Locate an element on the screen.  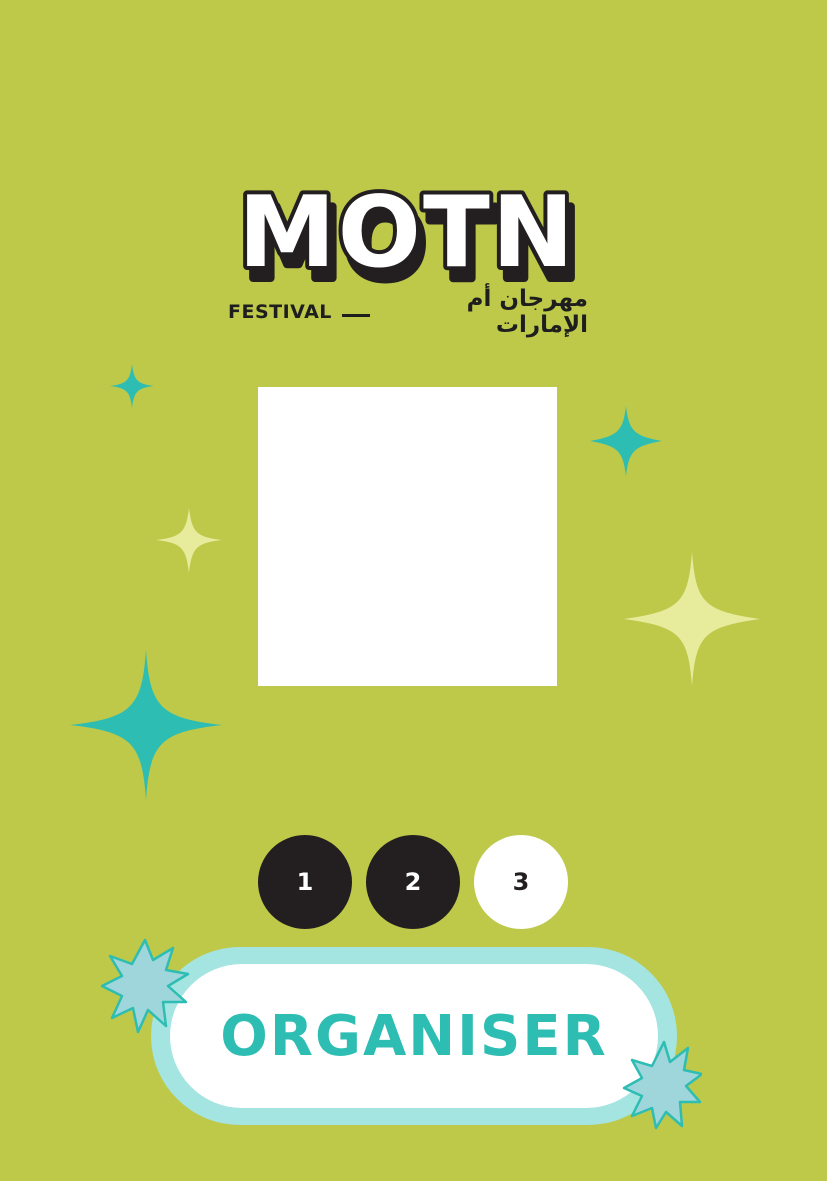
tagline-arabic: مهرجان أم الإمارات is located at coordinates (527, 312).